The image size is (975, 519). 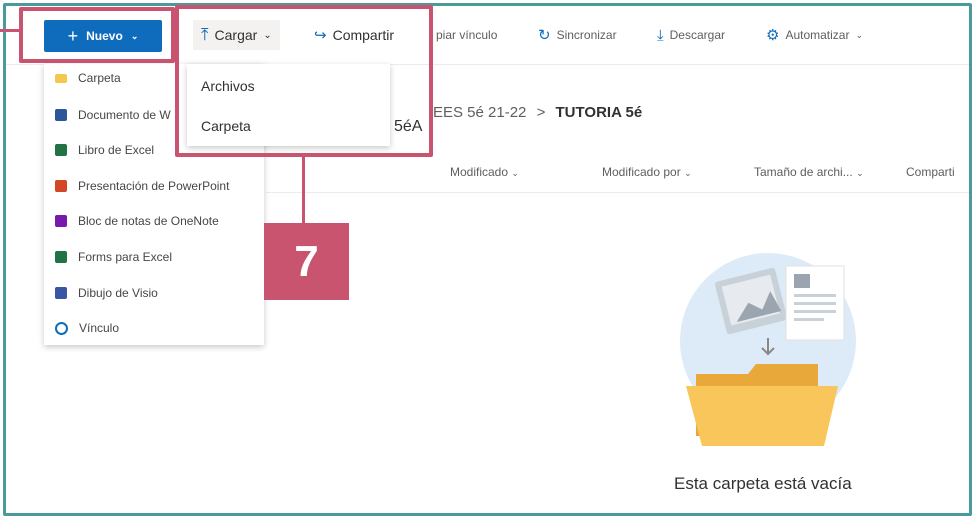 What do you see at coordinates (303, 188) in the screenshot?
I see `annotation-connector-down` at bounding box center [303, 188].